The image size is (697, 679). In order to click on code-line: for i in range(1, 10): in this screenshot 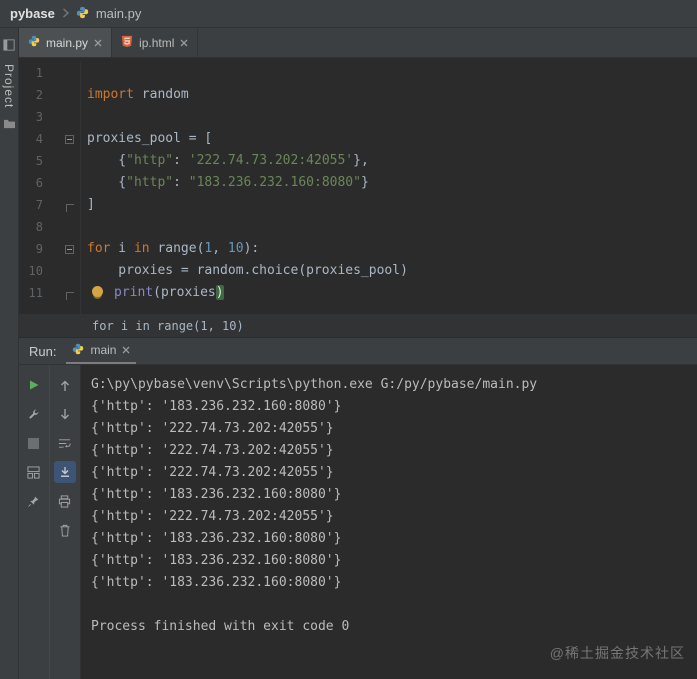, I will do `click(392, 249)`.